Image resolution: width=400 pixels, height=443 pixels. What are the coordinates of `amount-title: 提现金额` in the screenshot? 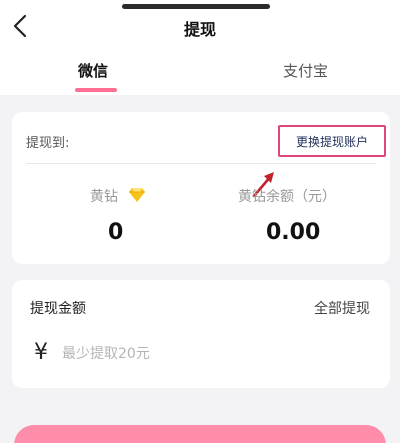 It's located at (58, 309).